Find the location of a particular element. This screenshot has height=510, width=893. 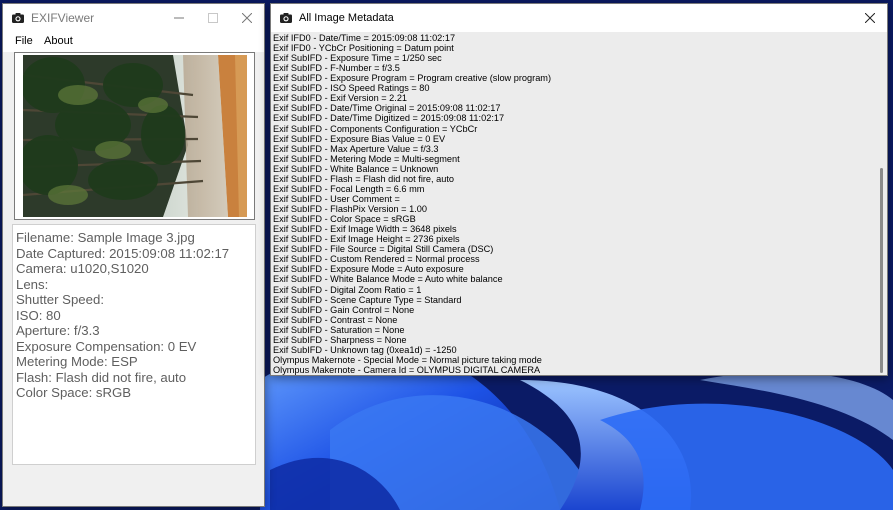

info-filename: Filename: Sample Image 3.jpg is located at coordinates (105, 237).